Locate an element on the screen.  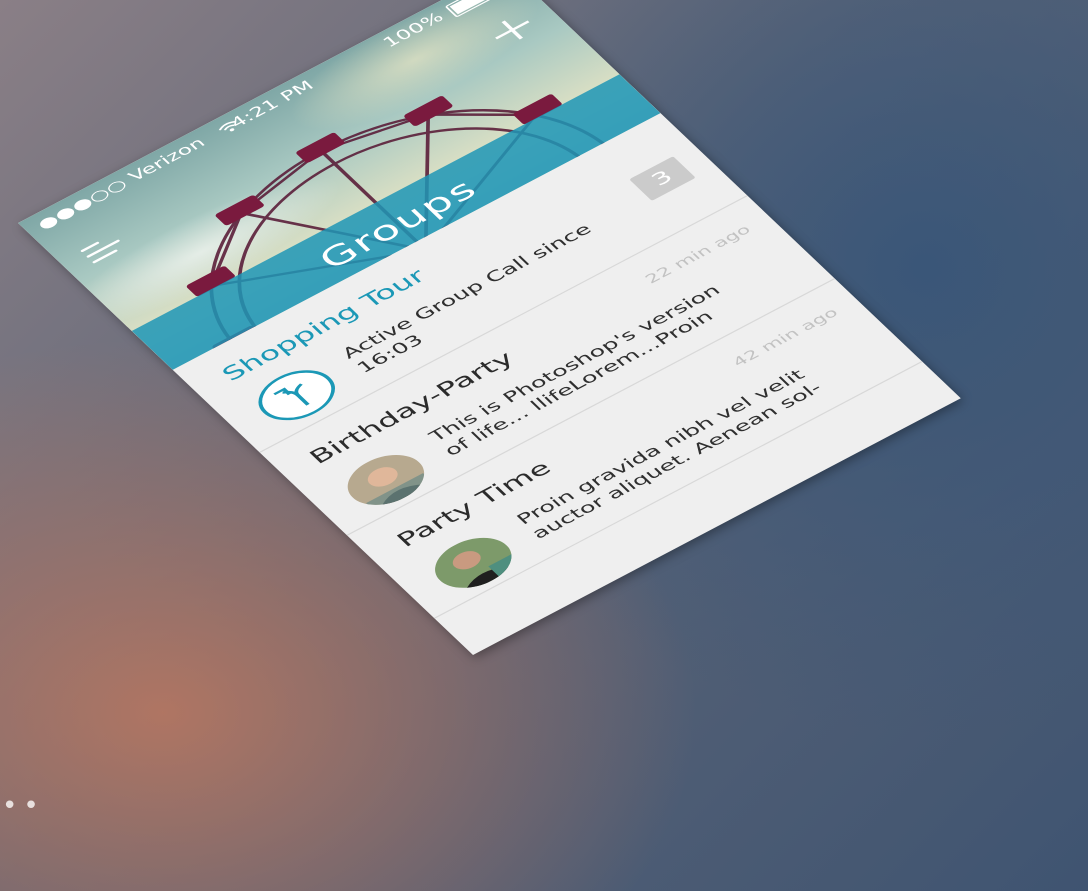
avatar is located at coordinates (473, 563).